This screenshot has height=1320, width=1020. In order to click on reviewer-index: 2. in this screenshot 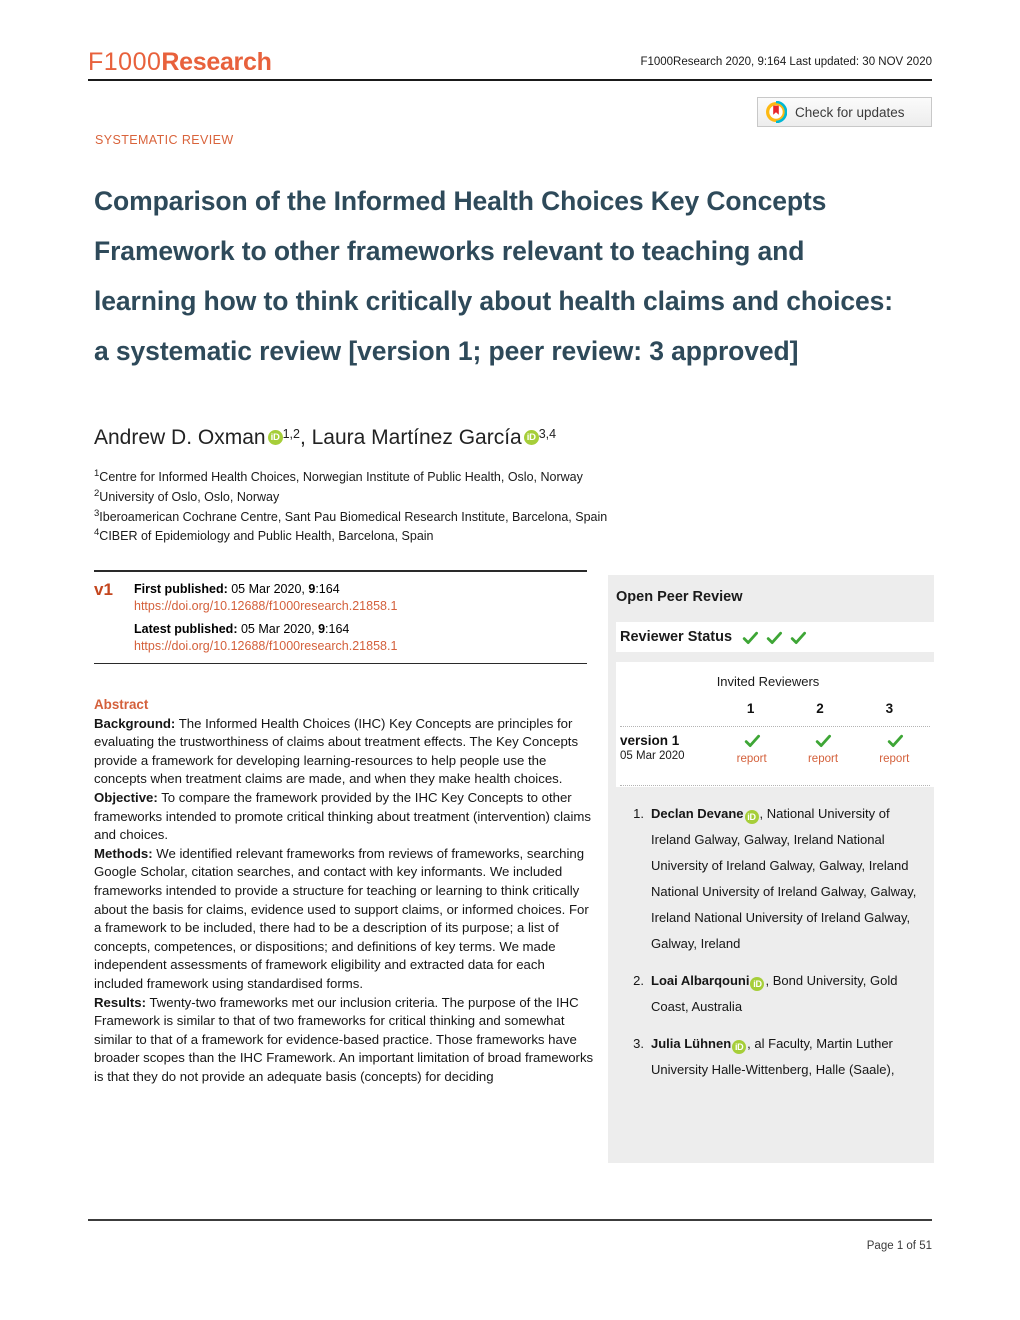, I will do `click(638, 980)`.